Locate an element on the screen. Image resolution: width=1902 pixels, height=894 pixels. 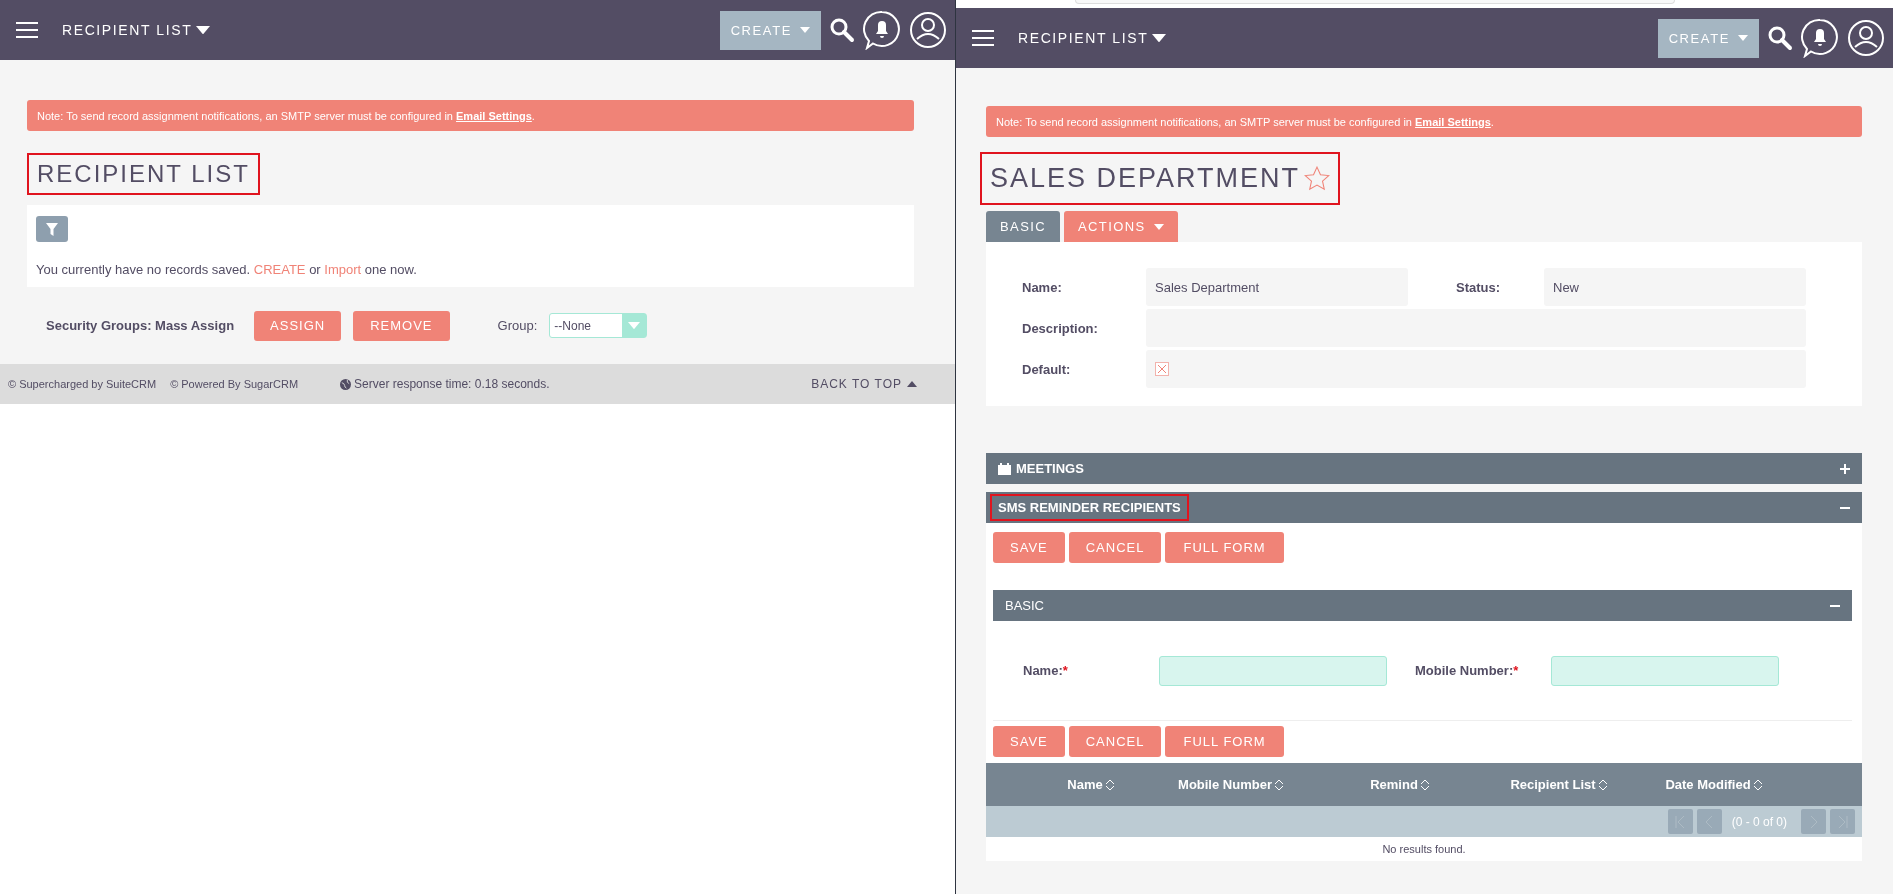
field-label: Name: is located at coordinates (1042, 287).